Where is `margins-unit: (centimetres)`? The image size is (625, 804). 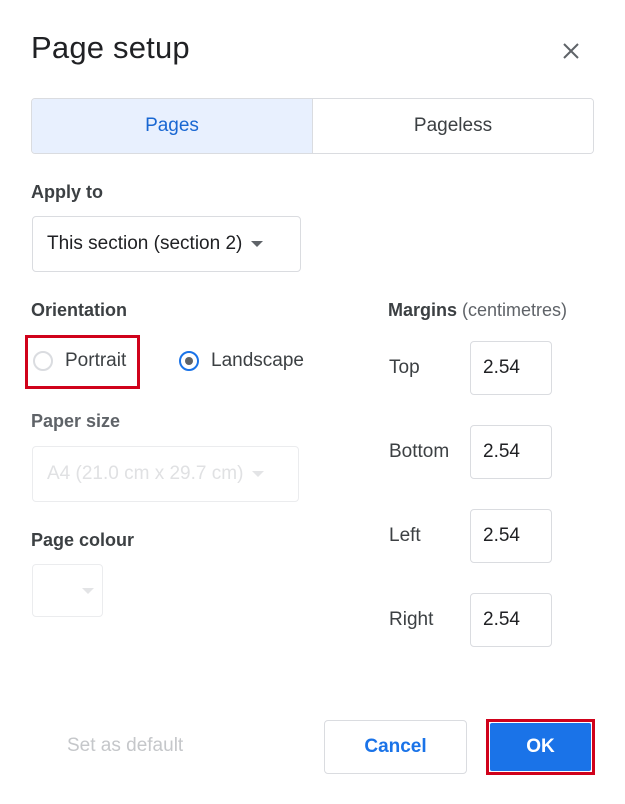 margins-unit: (centimetres) is located at coordinates (515, 310).